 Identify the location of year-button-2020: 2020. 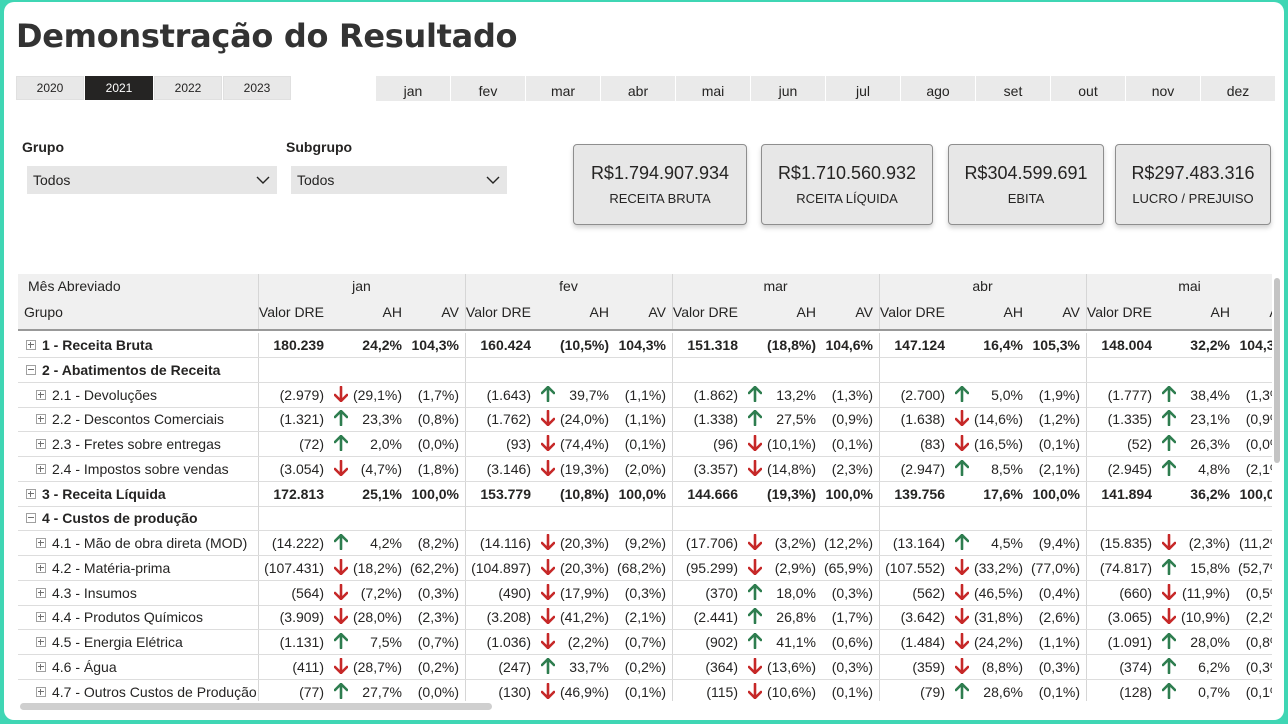
(50, 88).